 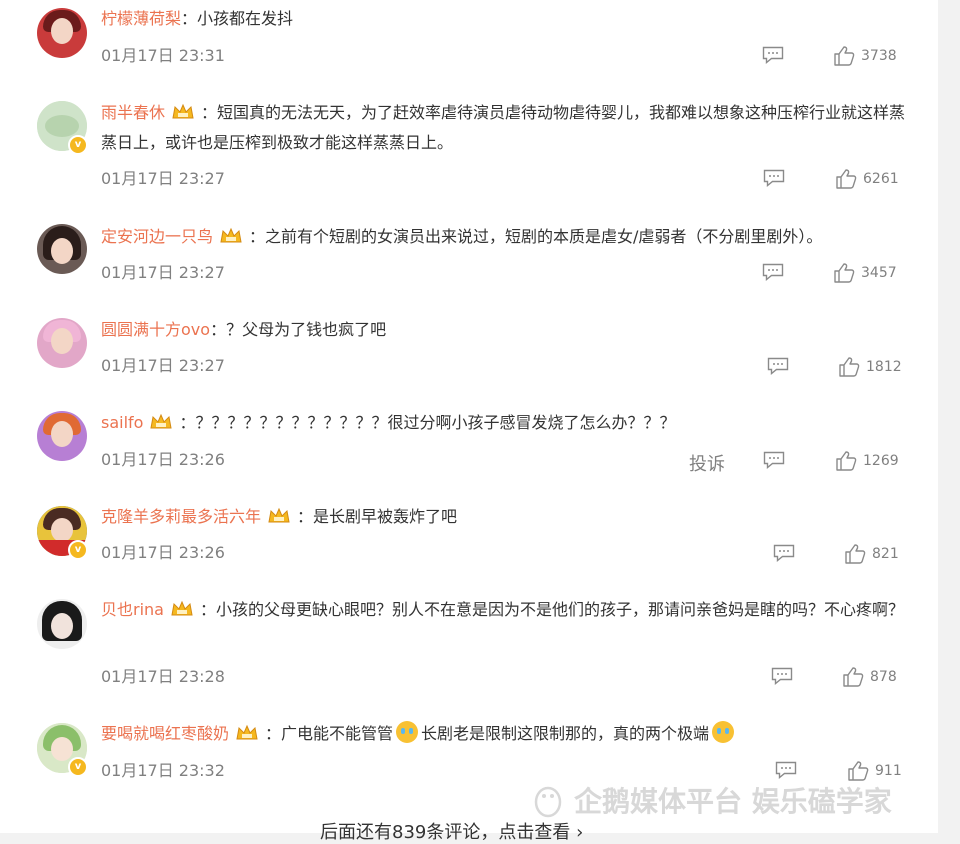 I want to click on comment-body: ：之前有个短剧的女演员出来说过，短剧的本质是虐女/虐弱者（不分剧里剧外）。, so click(x=536, y=236).